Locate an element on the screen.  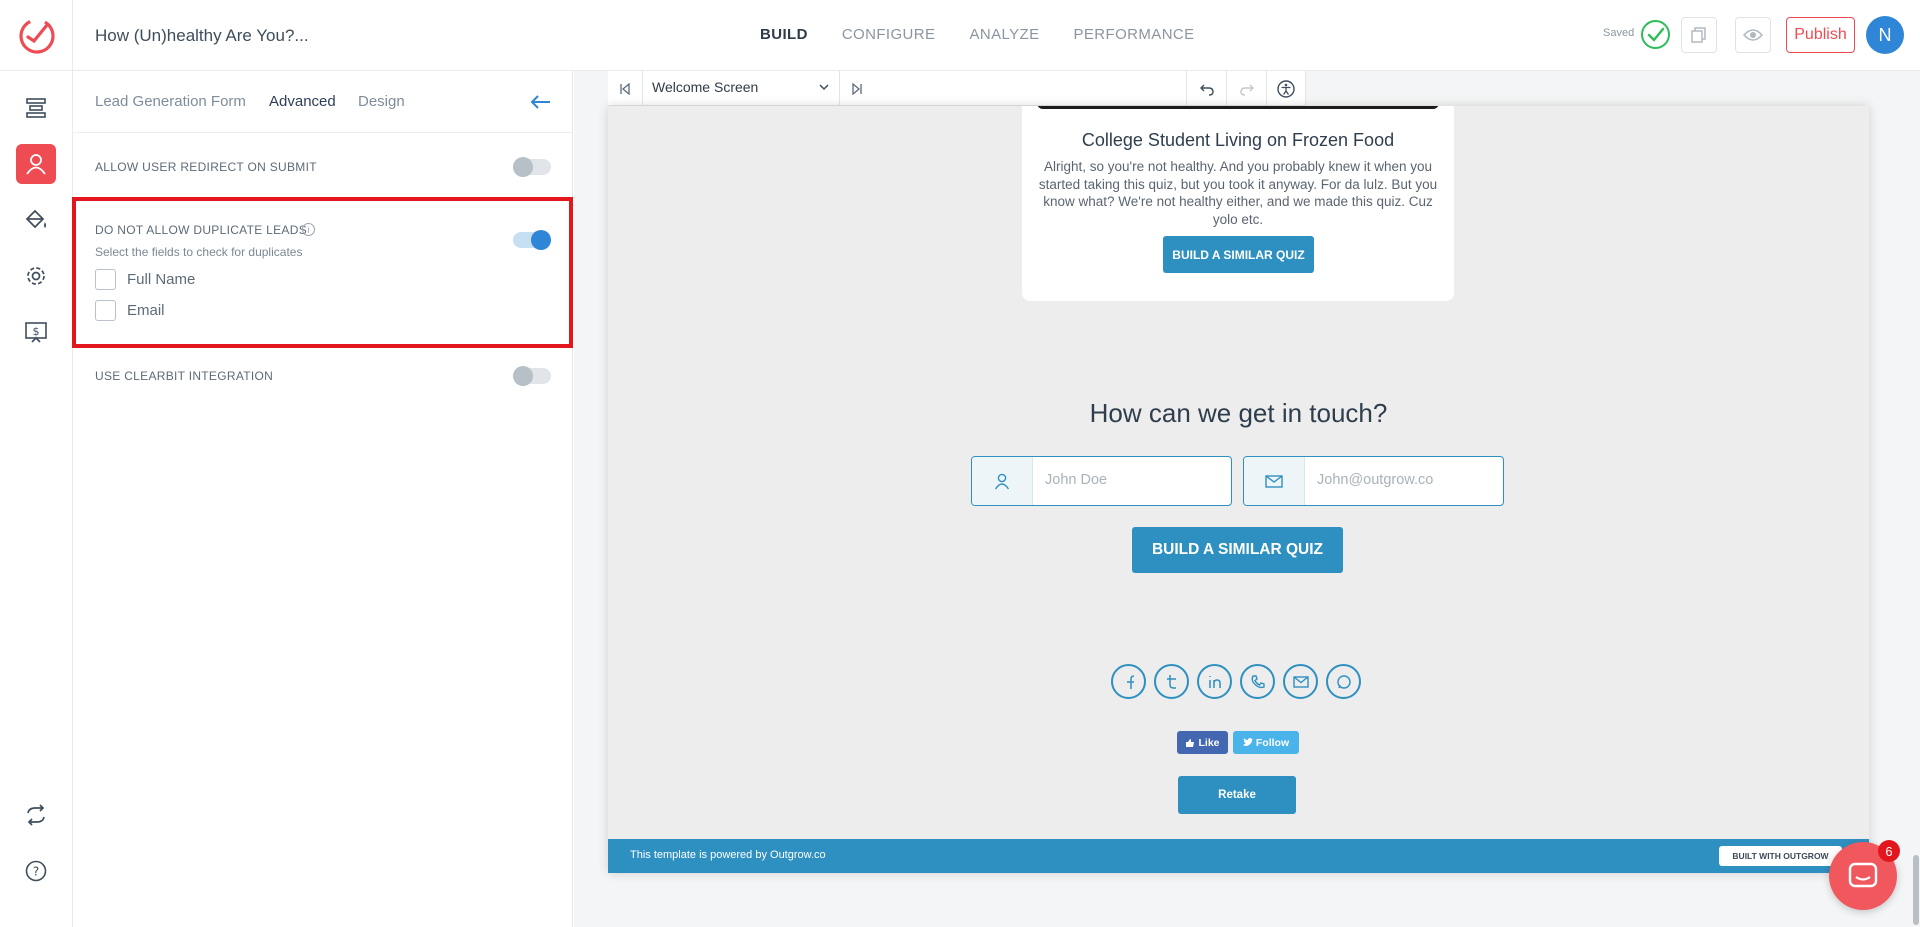
name-placeholder: John Doe is located at coordinates (1076, 480).